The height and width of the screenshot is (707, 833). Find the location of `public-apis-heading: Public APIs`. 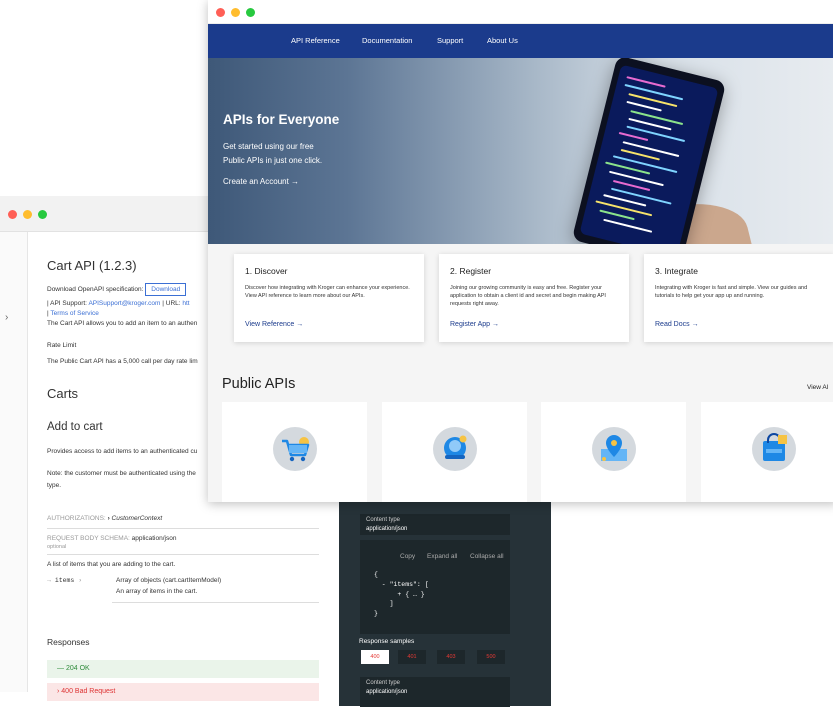

public-apis-heading: Public APIs is located at coordinates (259, 384).